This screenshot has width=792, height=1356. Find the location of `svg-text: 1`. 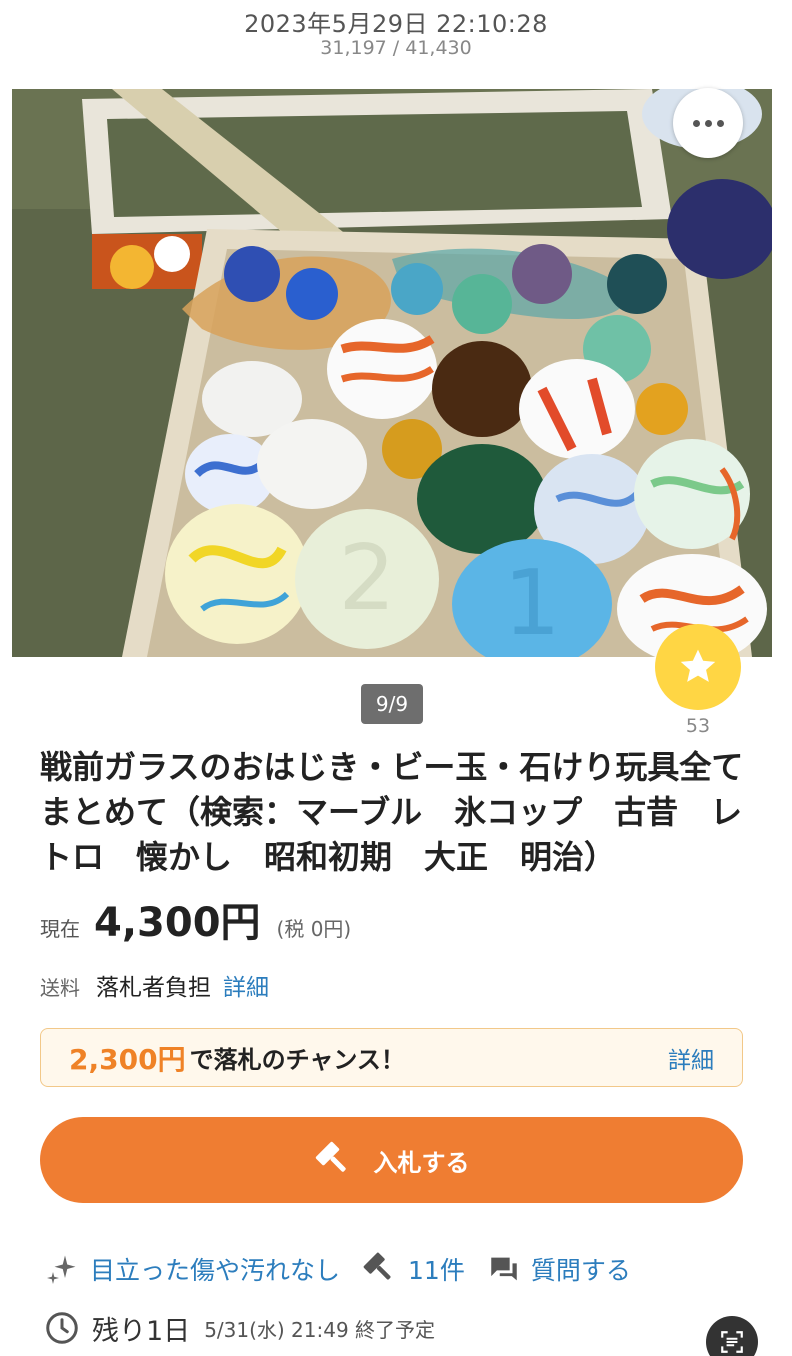

svg-text: 1 is located at coordinates (531, 603).